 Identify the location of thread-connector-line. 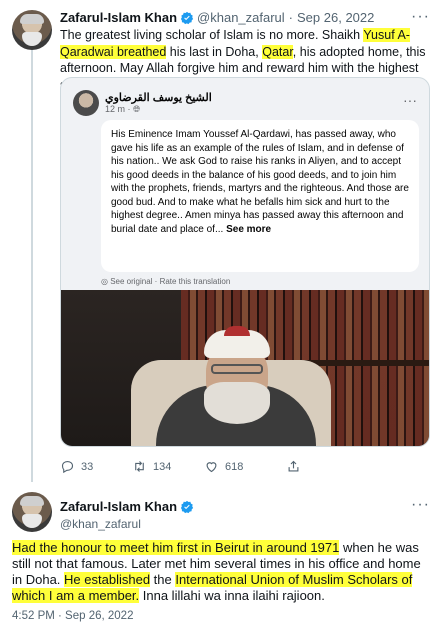
(32, 266).